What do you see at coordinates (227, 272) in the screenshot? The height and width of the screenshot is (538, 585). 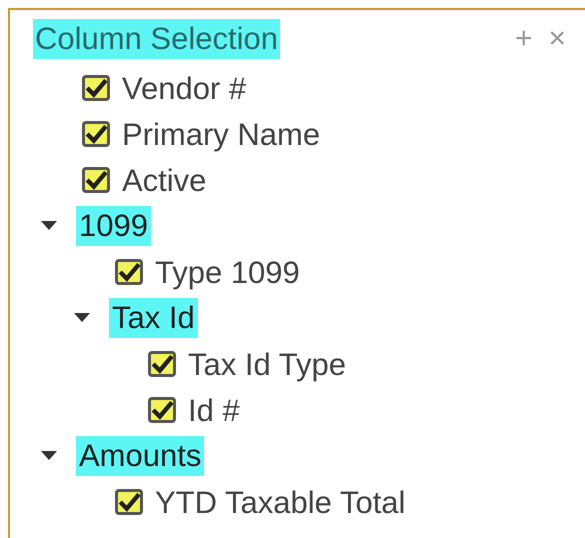 I see `field-label: Type 1099` at bounding box center [227, 272].